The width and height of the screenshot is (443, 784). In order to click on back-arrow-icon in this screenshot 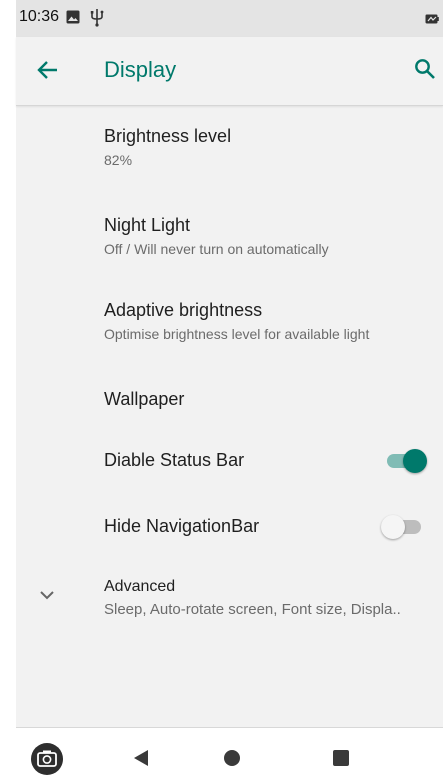, I will do `click(48, 70)`.